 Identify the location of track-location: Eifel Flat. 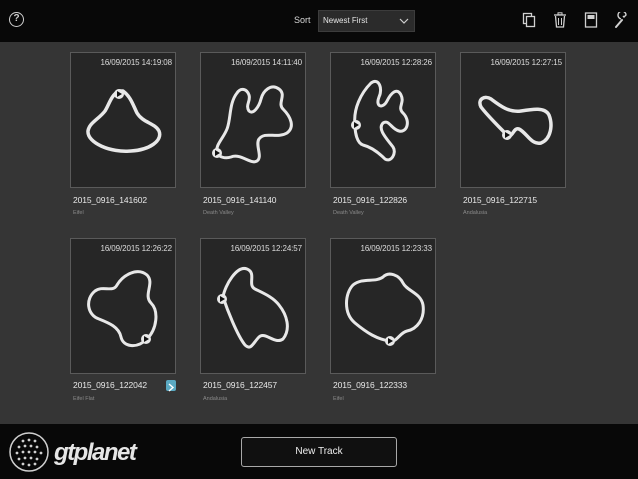
(84, 399).